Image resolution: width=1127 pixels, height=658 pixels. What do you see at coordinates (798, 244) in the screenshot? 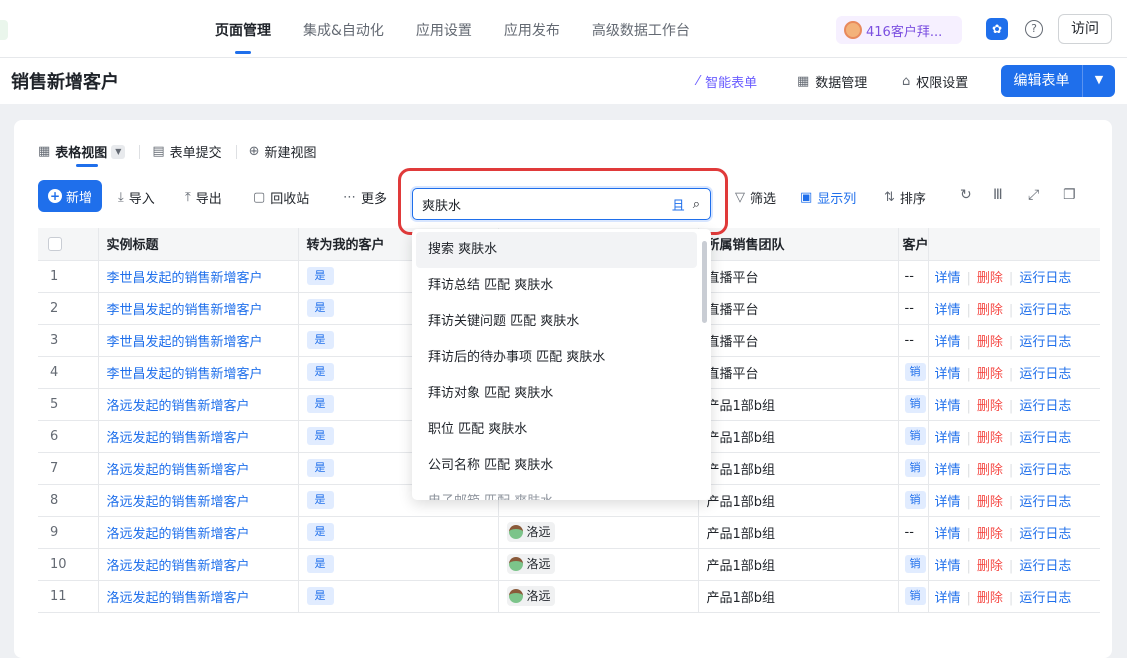
I see `col-team: 所属销售团队` at bounding box center [798, 244].